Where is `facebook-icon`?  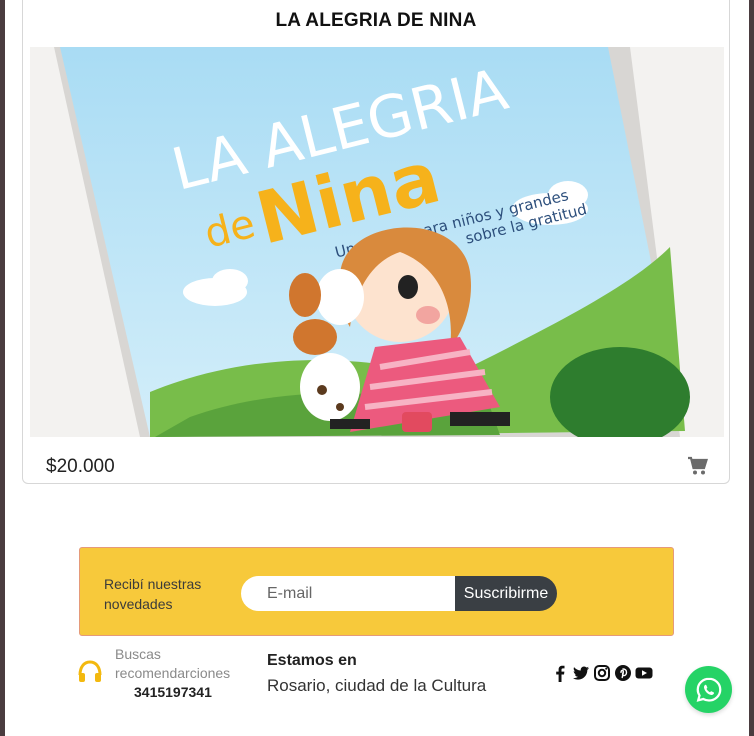
facebook-icon is located at coordinates (560, 673).